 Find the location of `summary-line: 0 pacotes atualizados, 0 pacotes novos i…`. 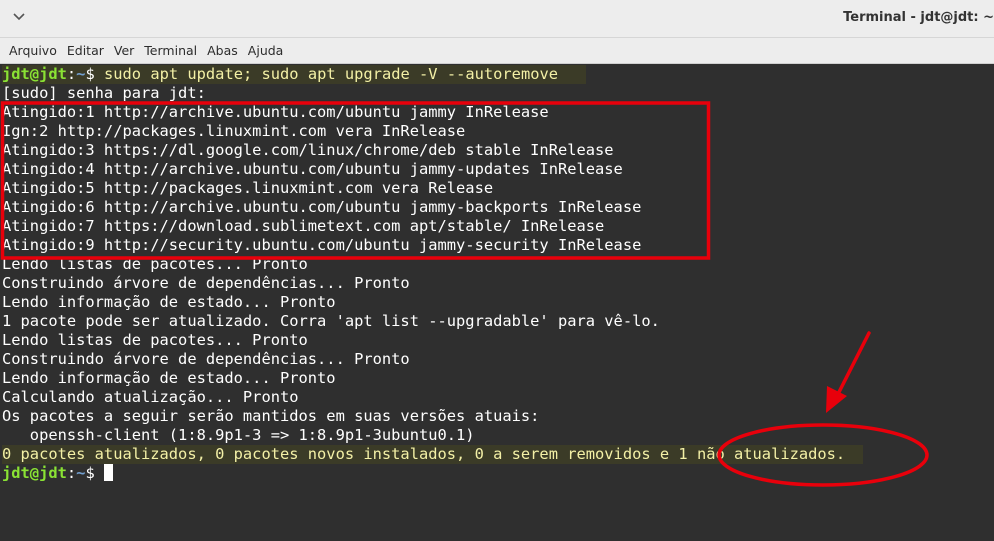

summary-line: 0 pacotes atualizados, 0 pacotes novos i… is located at coordinates (433, 454).